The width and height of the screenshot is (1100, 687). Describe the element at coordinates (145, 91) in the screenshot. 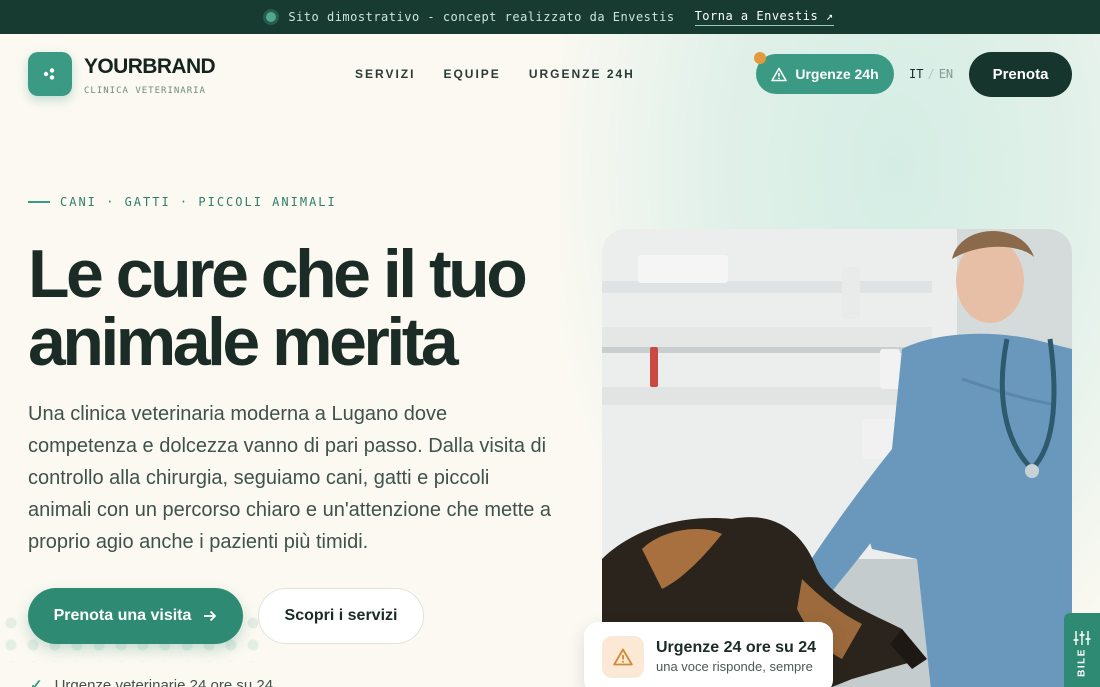

I see `brand-subtitle: CLINICA VETERINARIA` at that location.